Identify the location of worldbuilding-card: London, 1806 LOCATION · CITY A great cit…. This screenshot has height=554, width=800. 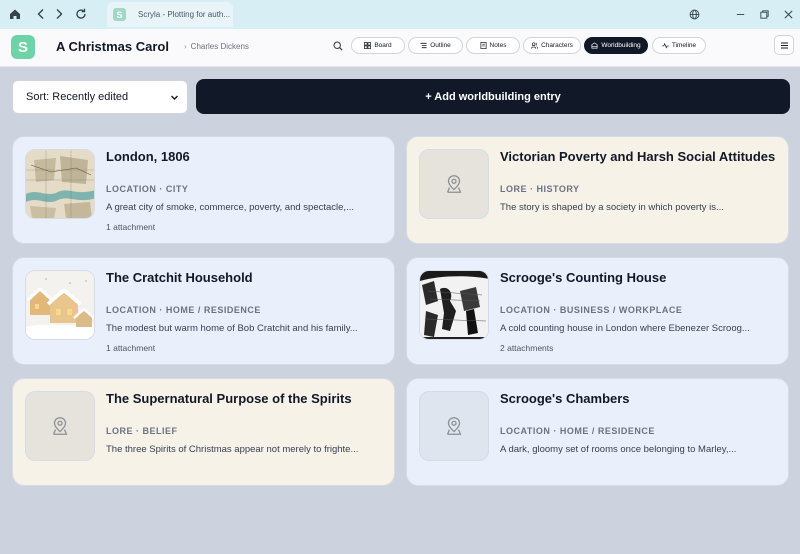
(203, 190).